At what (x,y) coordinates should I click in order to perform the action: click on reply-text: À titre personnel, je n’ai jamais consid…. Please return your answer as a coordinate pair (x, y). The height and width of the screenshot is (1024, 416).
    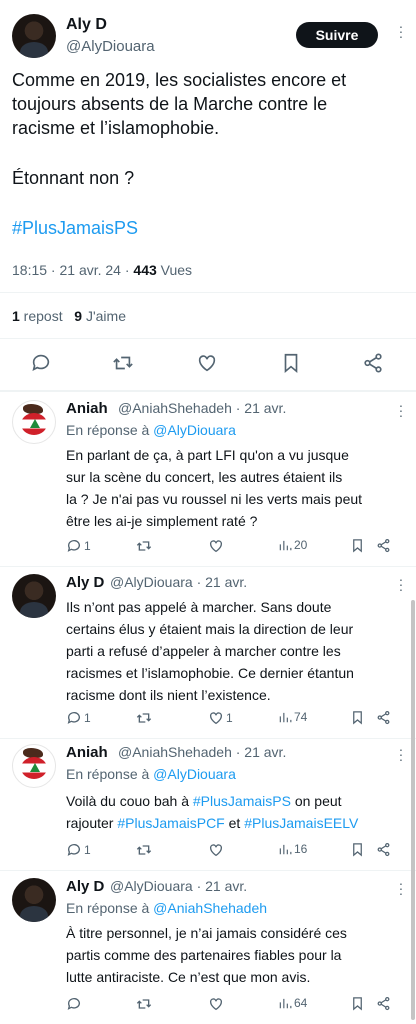
    Looking at the image, I should click on (236, 955).